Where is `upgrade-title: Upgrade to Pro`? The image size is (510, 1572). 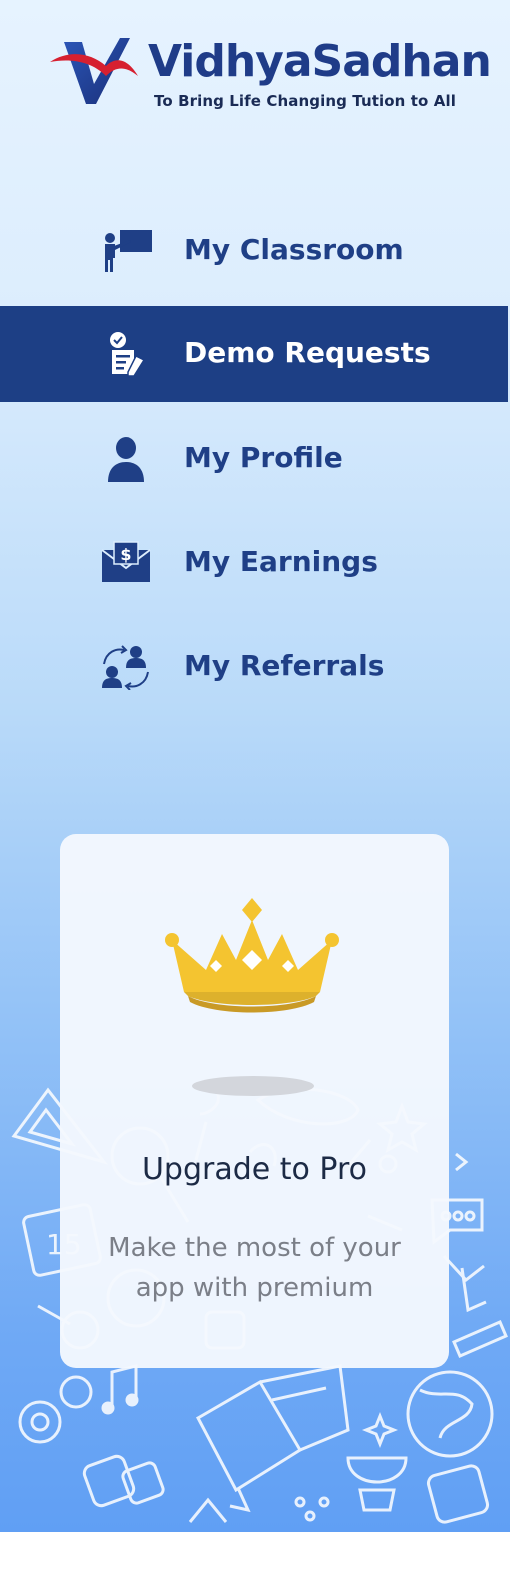 upgrade-title: Upgrade to Pro is located at coordinates (254, 1169).